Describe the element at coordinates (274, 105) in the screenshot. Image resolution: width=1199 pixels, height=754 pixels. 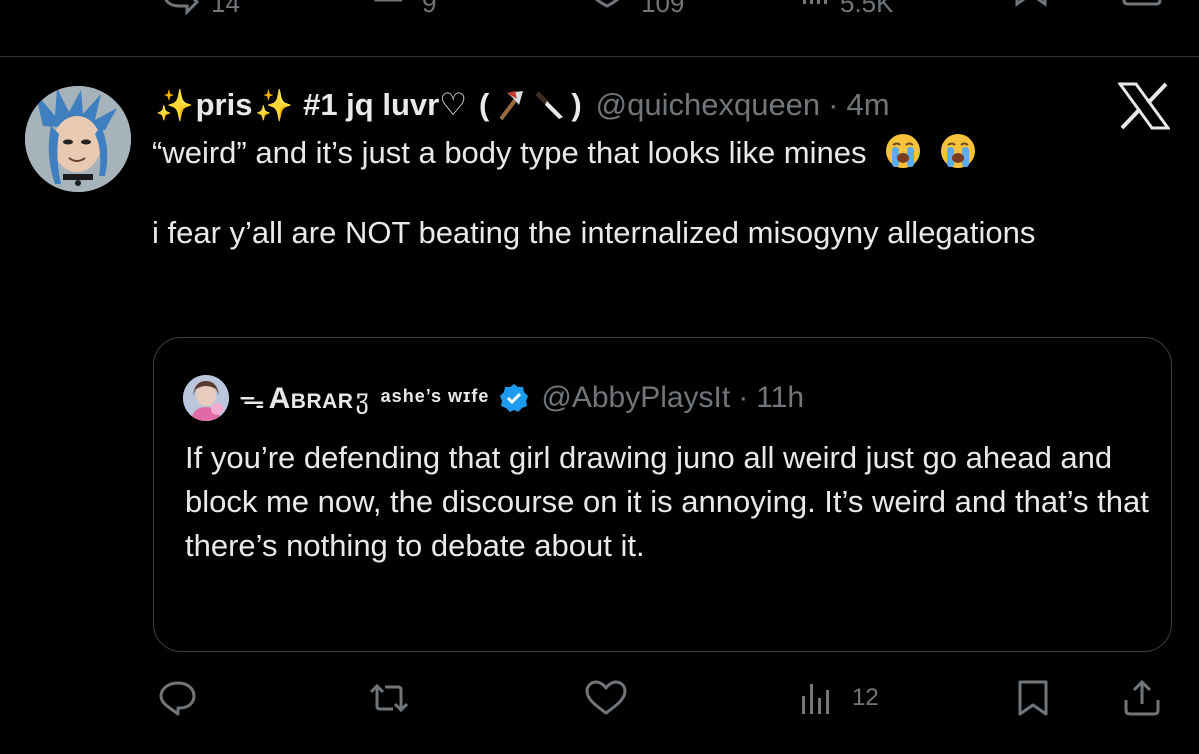
I see `sparkle-right: ✨` at that location.